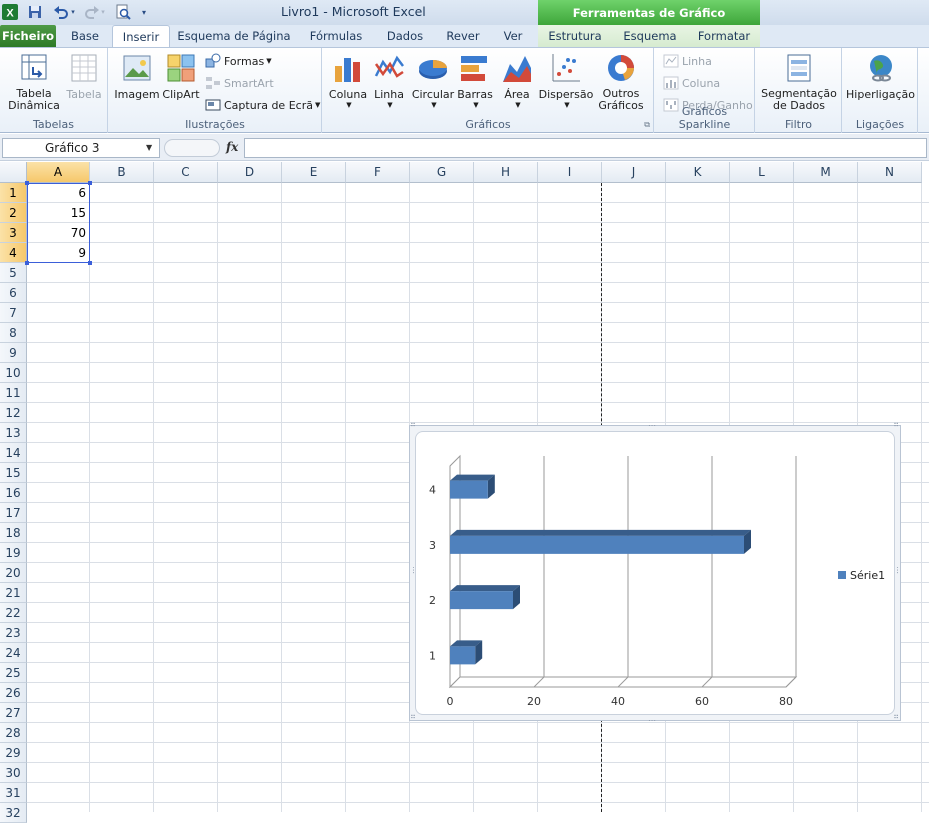 The image size is (929, 823). I want to click on hiperligacao-button: Hiperligação, so click(880, 76).